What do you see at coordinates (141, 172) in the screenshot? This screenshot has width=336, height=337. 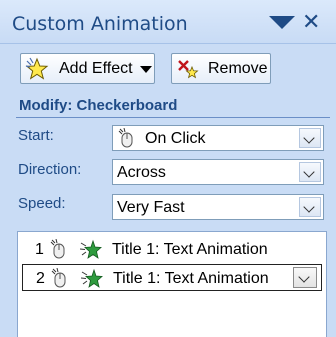 I see `direction-value: Across` at bounding box center [141, 172].